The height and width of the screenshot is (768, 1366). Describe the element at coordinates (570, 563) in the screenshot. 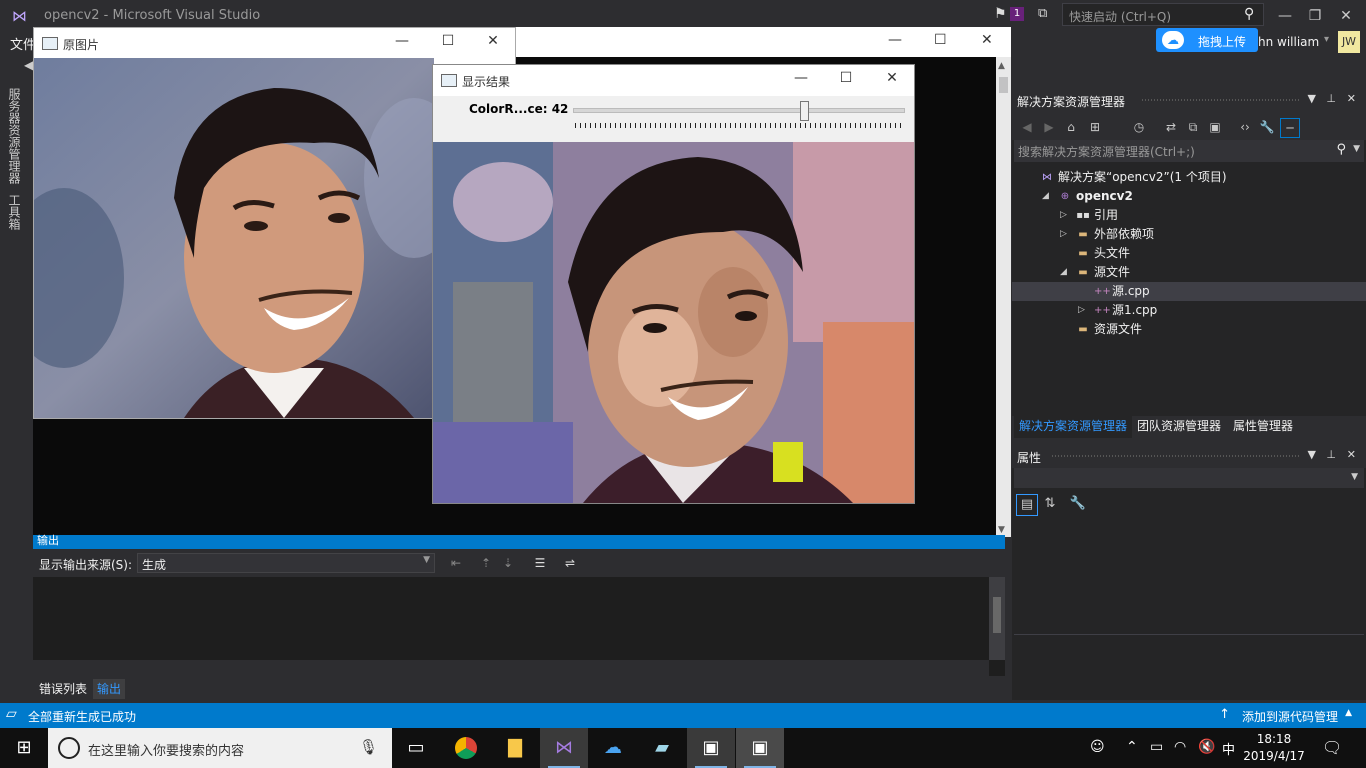

I see `word-wrap-icon: ⇌` at that location.